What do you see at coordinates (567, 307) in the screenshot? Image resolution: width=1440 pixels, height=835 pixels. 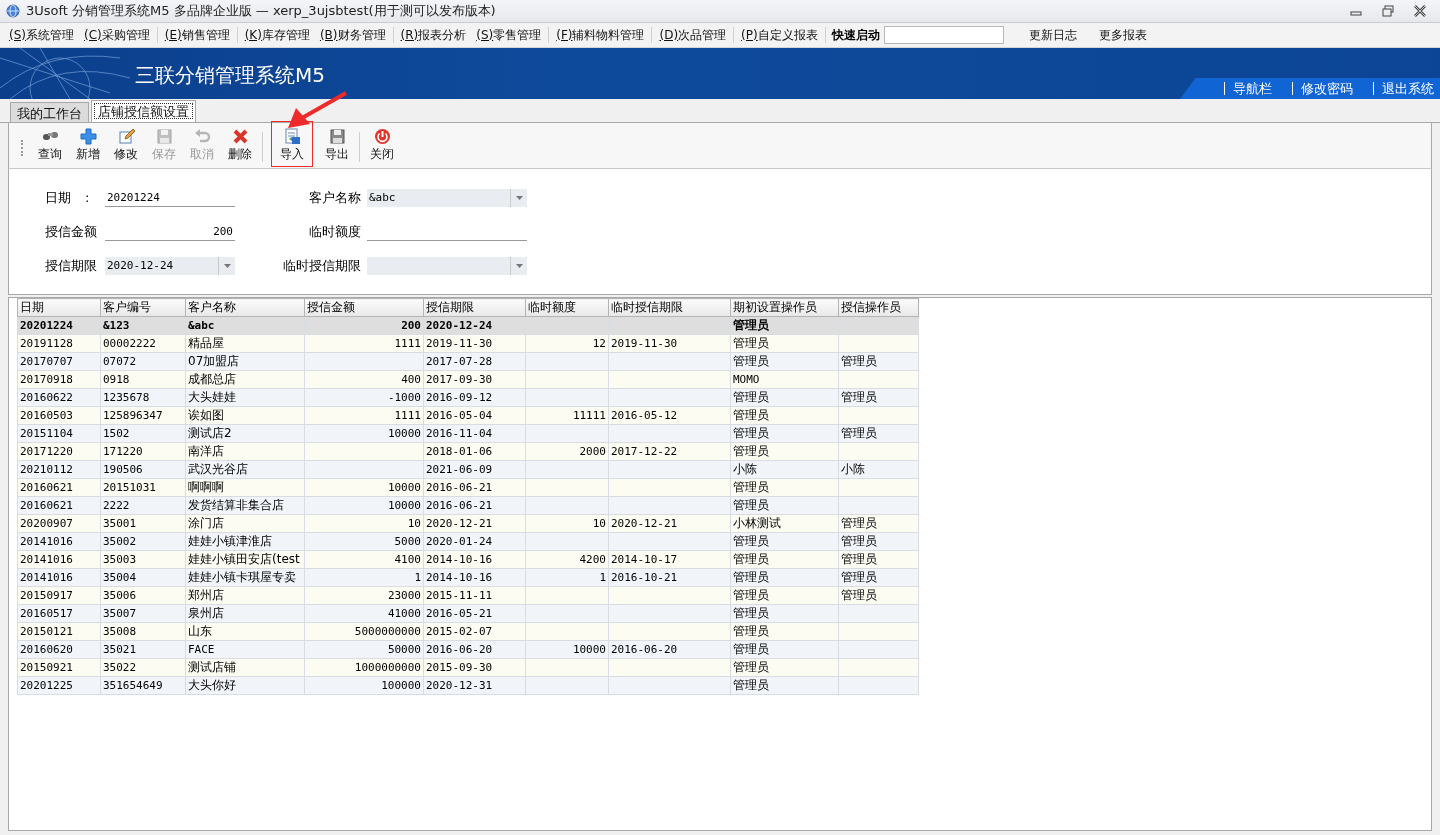 I see `column-header: 临时额度` at bounding box center [567, 307].